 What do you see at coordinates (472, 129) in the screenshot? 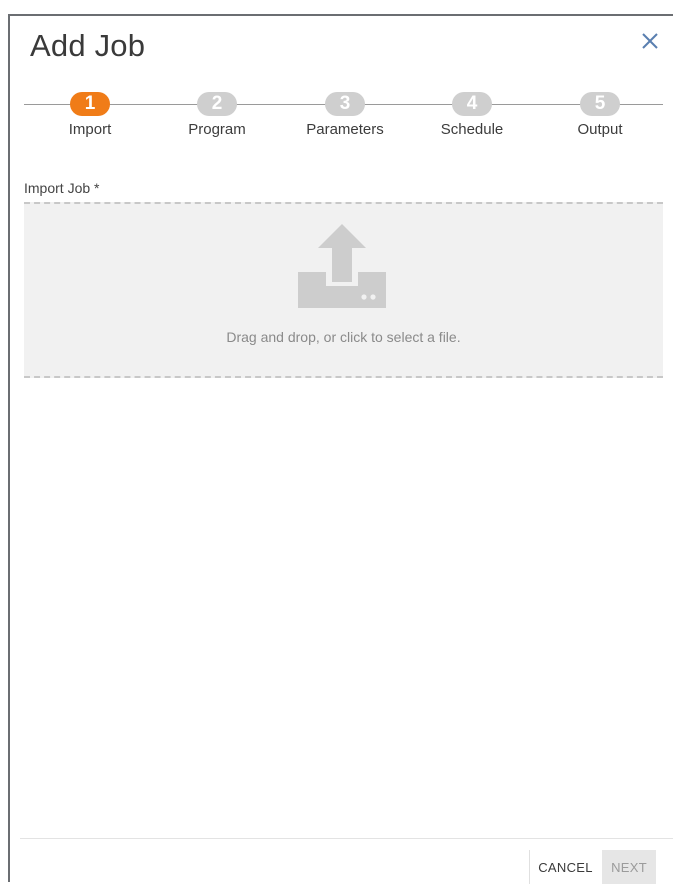
I see `step-label: Schedule` at bounding box center [472, 129].